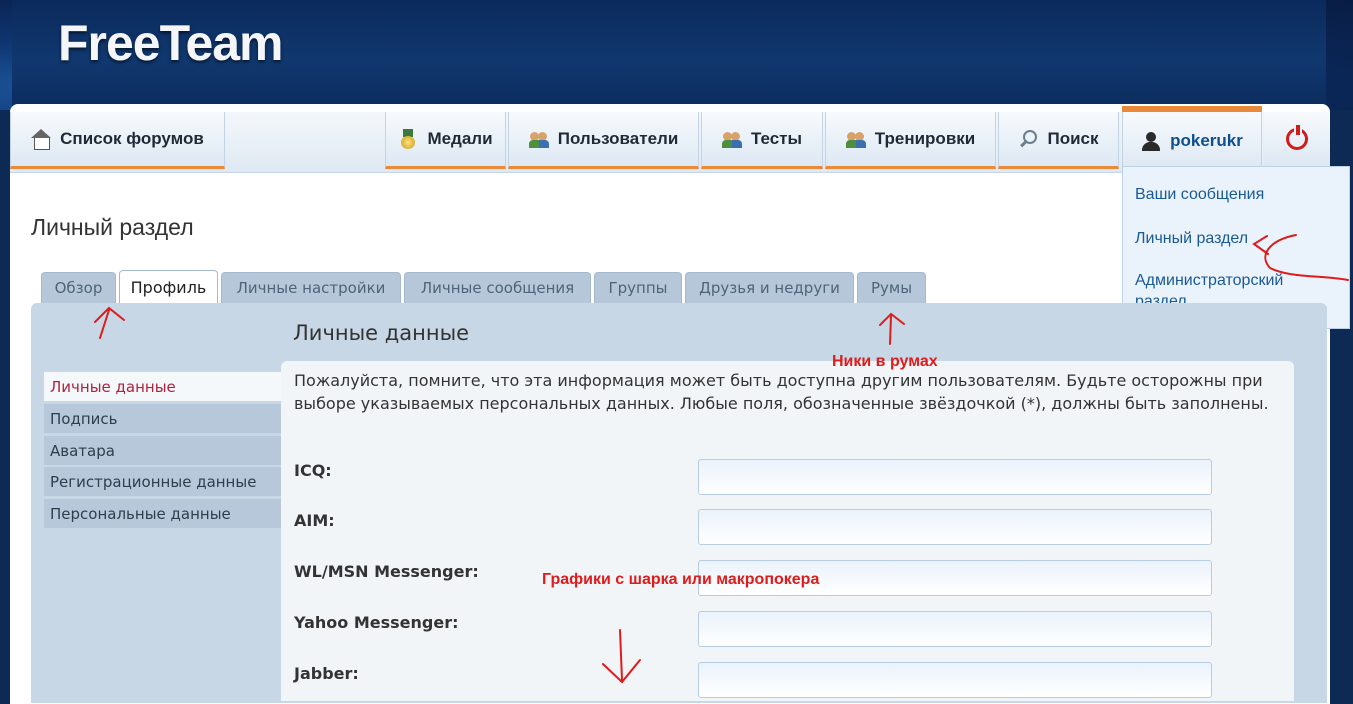 The image size is (1353, 704). Describe the element at coordinates (621, 656) in the screenshot. I see `arrow-charts-down` at that location.